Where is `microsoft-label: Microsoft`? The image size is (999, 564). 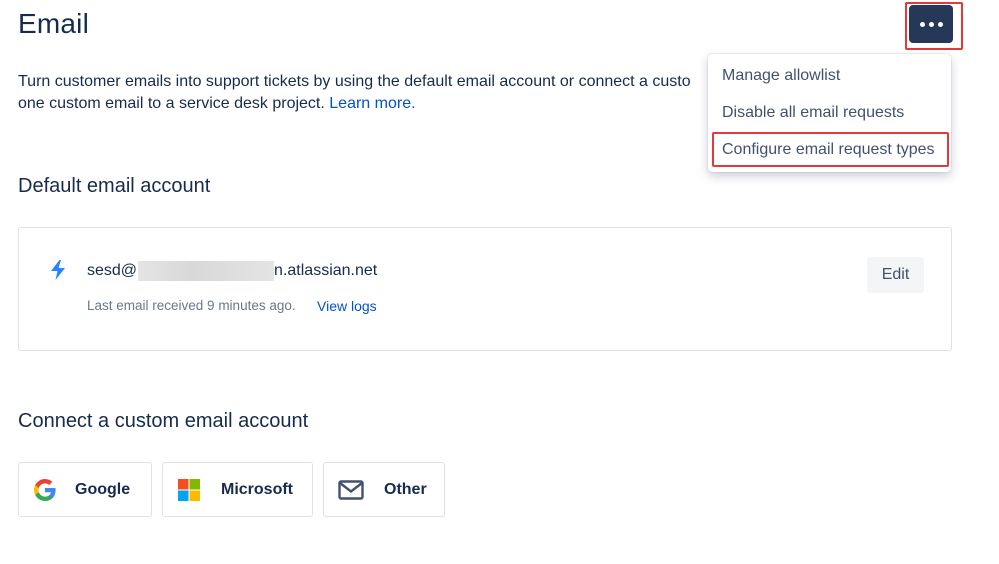 microsoft-label: Microsoft is located at coordinates (257, 489).